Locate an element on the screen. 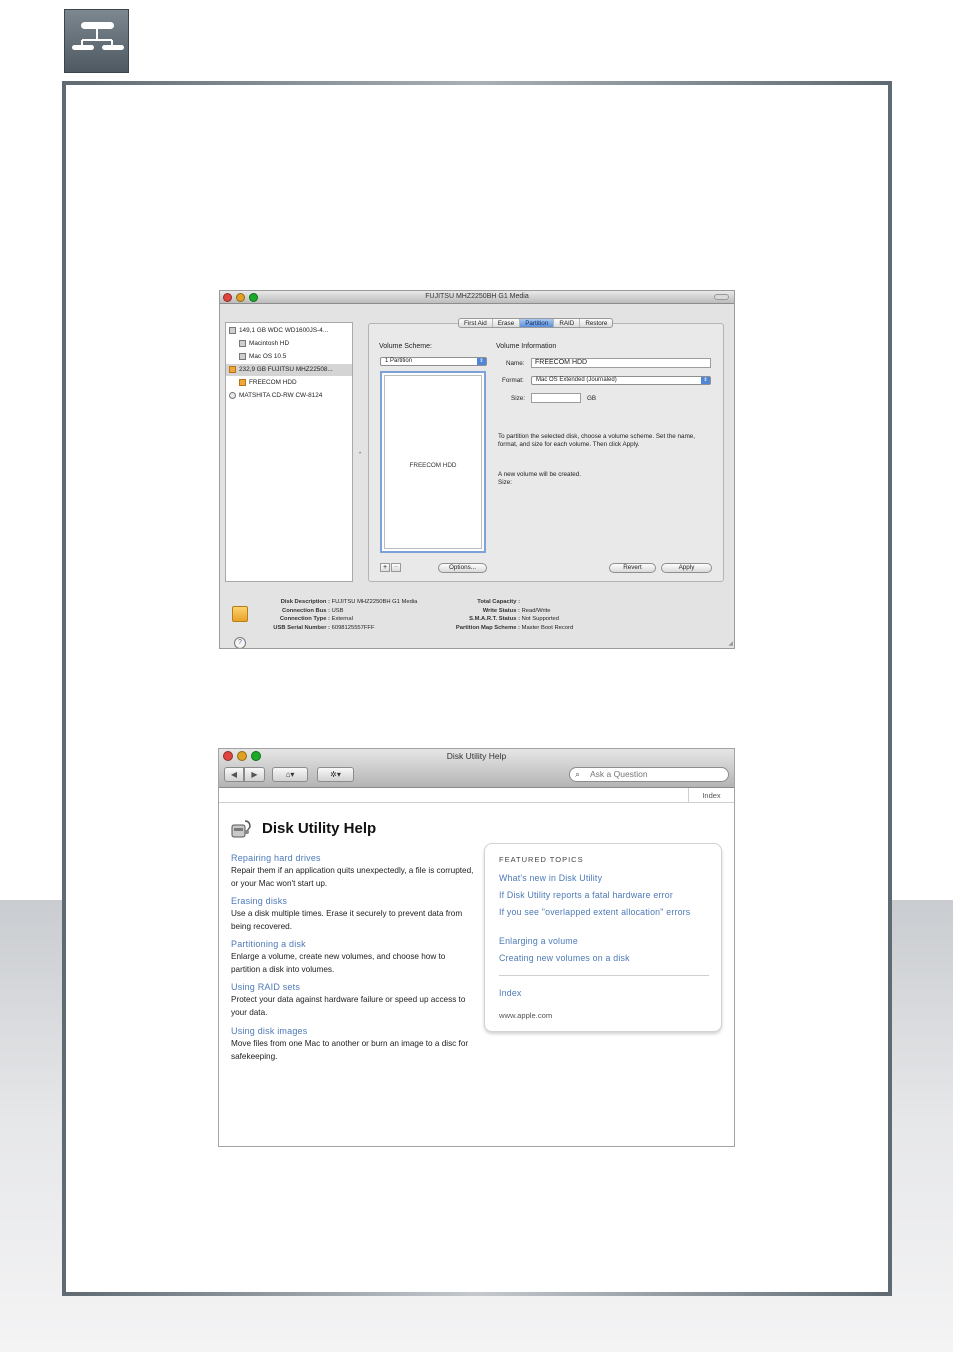 Image resolution: width=953 pixels, height=1352 pixels. tab-erase: Erase is located at coordinates (507, 323).